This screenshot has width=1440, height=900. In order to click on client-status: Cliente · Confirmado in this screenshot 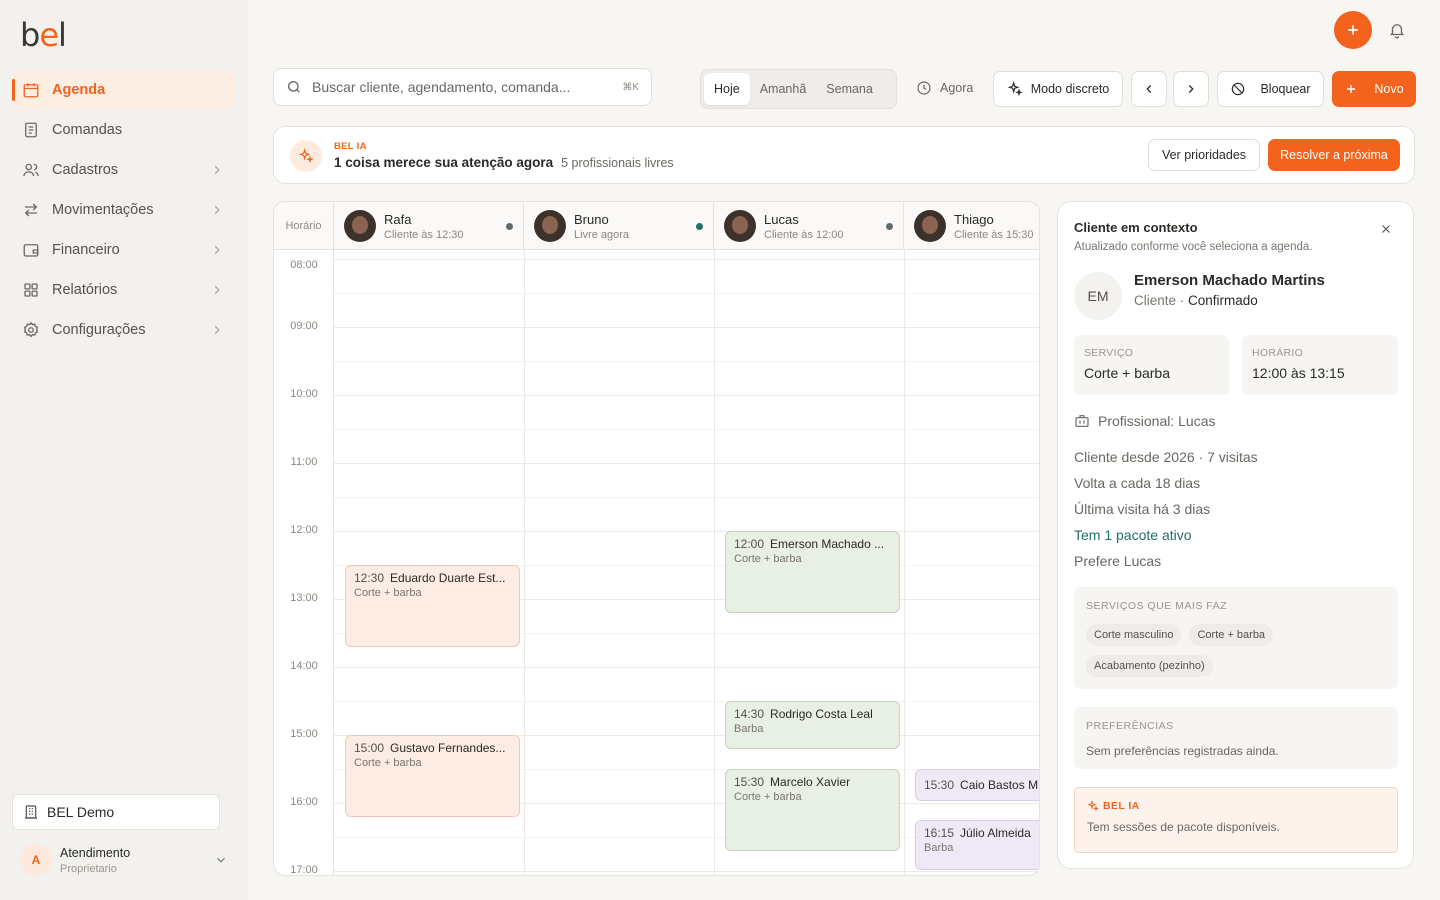, I will do `click(1196, 300)`.